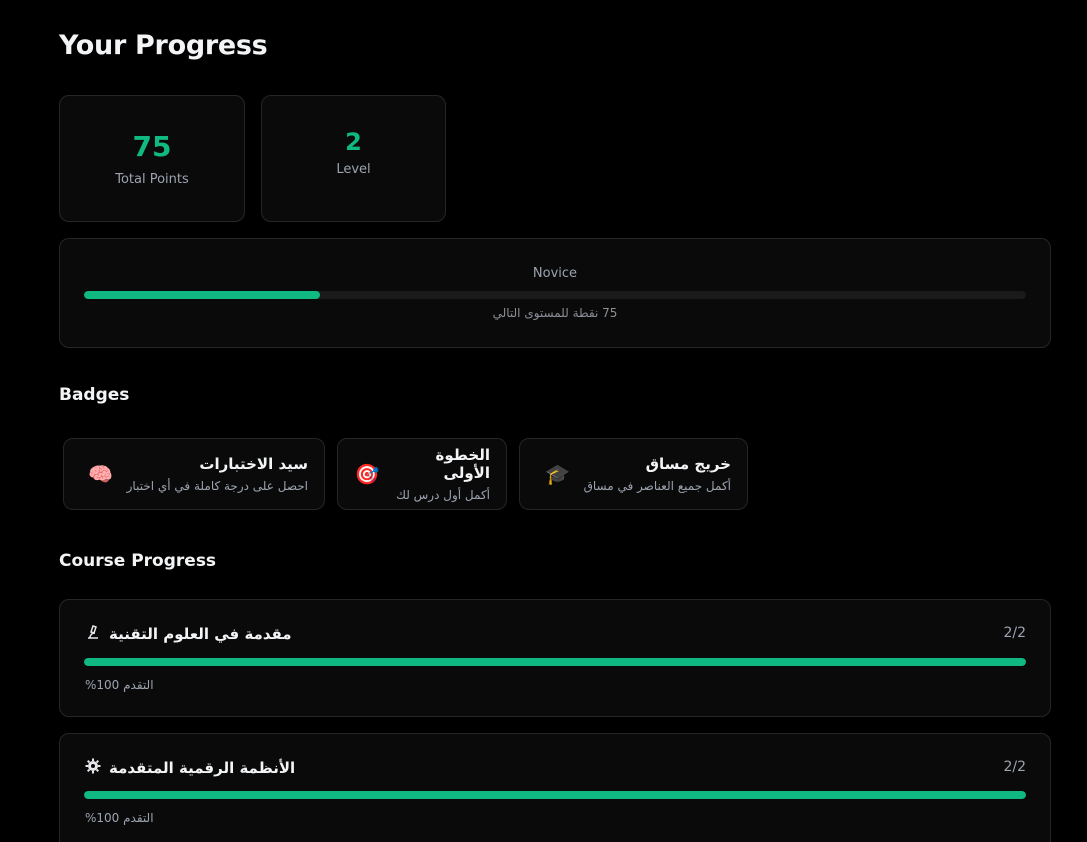 The width and height of the screenshot is (1087, 842). What do you see at coordinates (367, 474) in the screenshot?
I see `target-icon: 🎯` at bounding box center [367, 474].